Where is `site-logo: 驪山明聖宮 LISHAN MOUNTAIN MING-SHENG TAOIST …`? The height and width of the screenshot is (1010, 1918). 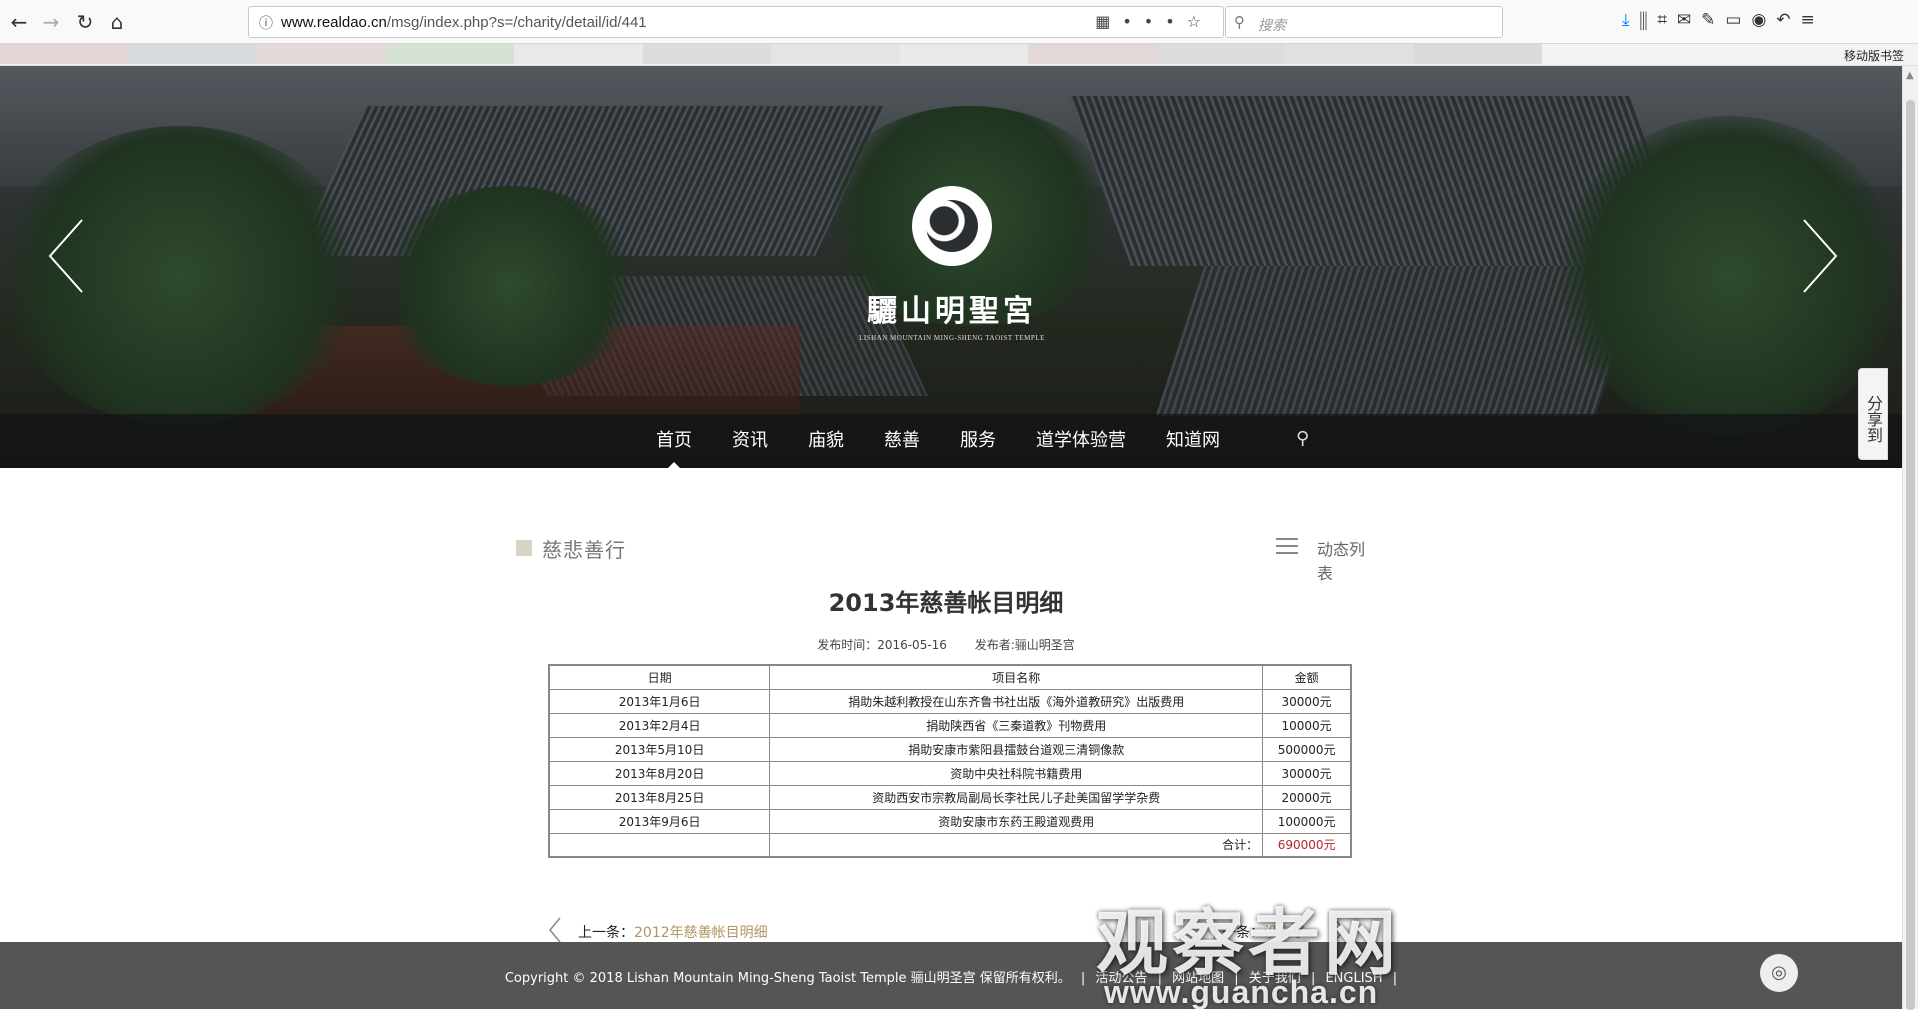
site-logo: 驪山明聖宮 LISHAN MOUNTAIN MING-SHENG TAOIST … is located at coordinates (952, 276).